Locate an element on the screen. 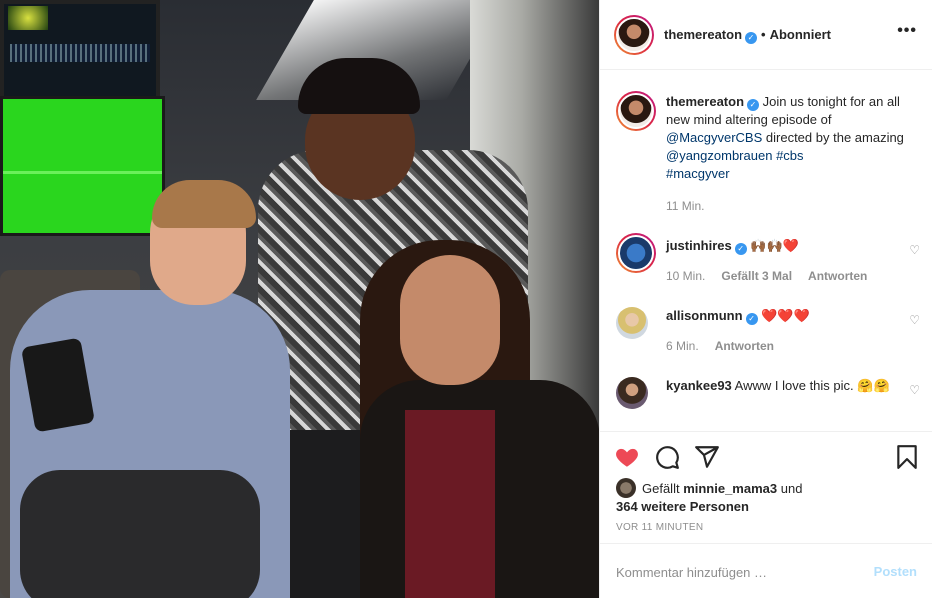  more-options-icon: ••• is located at coordinates (907, 31).